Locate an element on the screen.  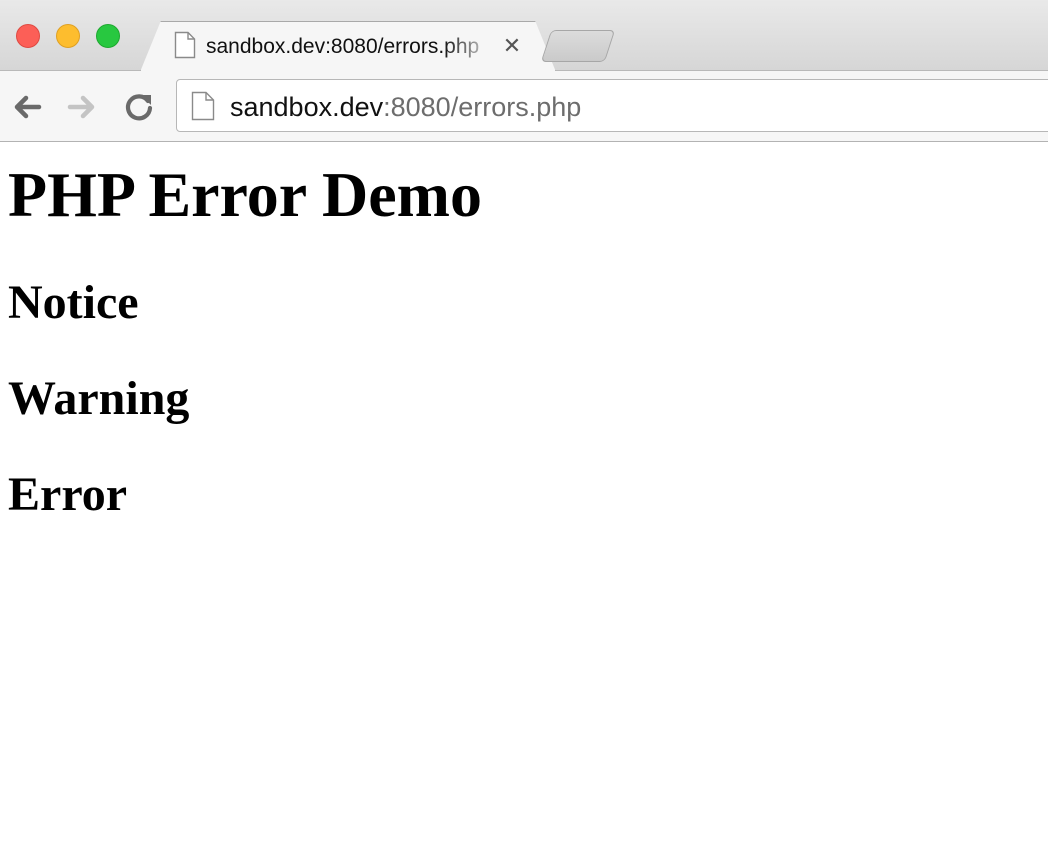
section-heading-error: Error is located at coordinates (68, 494).